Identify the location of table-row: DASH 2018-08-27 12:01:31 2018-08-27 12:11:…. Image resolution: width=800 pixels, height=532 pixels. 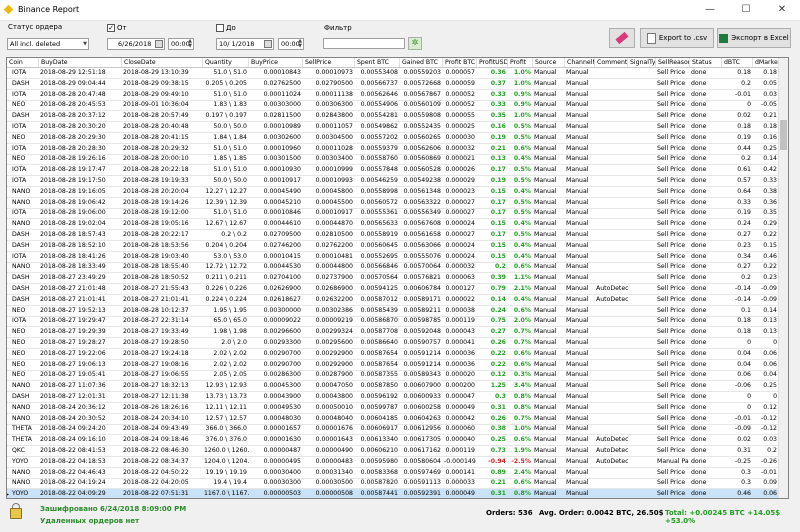
(397, 397).